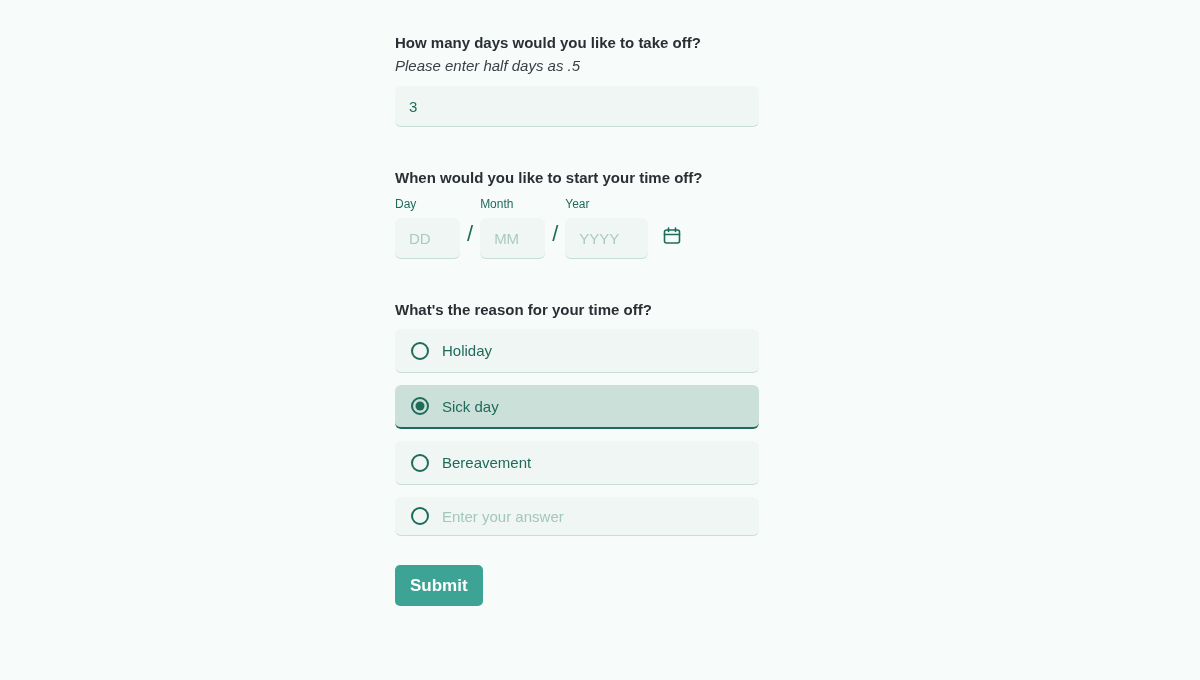 This screenshot has width=1200, height=680. What do you see at coordinates (406, 204) in the screenshot?
I see `field-label: Day` at bounding box center [406, 204].